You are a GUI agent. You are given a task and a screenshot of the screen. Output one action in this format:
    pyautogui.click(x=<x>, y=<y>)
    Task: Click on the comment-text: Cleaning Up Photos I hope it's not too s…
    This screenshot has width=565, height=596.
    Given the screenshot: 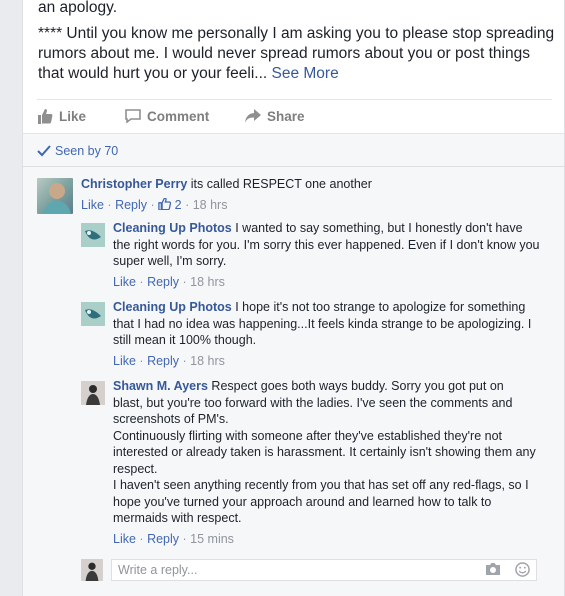 What is the action you would take?
    pyautogui.click(x=327, y=324)
    